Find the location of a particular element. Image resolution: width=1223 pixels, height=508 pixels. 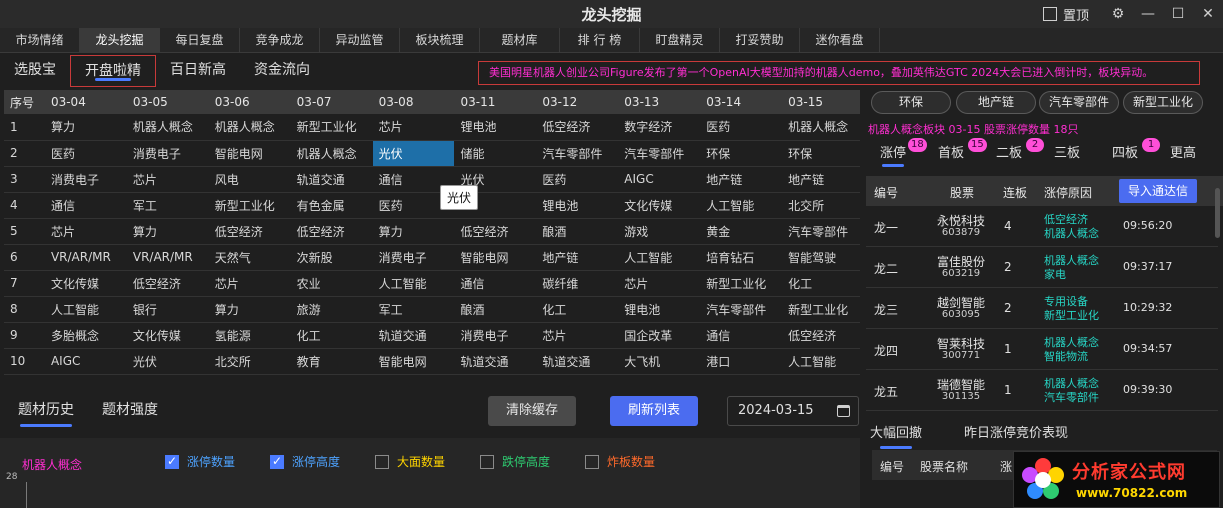

legend-broken-board-count: 炸板数量 is located at coordinates (620, 461).